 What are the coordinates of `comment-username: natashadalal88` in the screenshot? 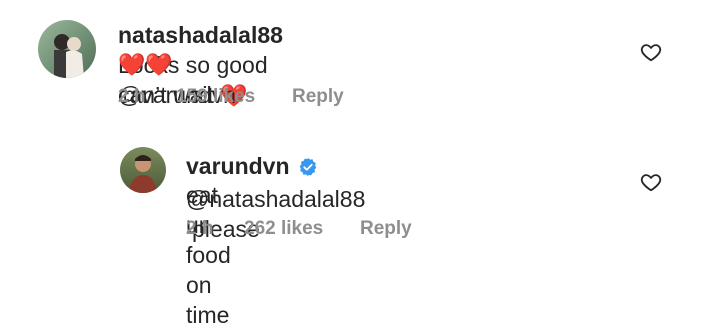 It's located at (200, 35).